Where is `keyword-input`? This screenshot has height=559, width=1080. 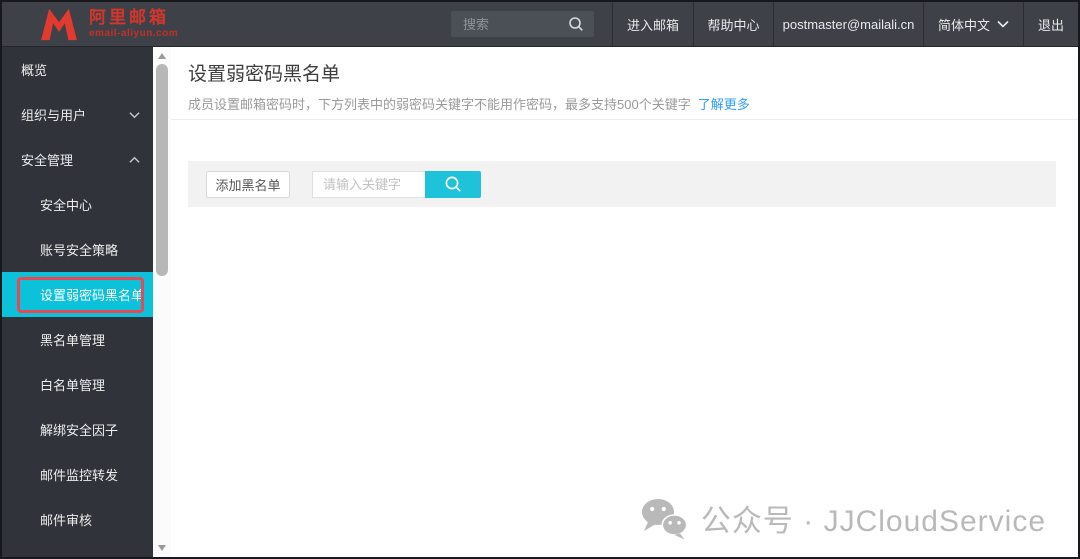 keyword-input is located at coordinates (368, 184).